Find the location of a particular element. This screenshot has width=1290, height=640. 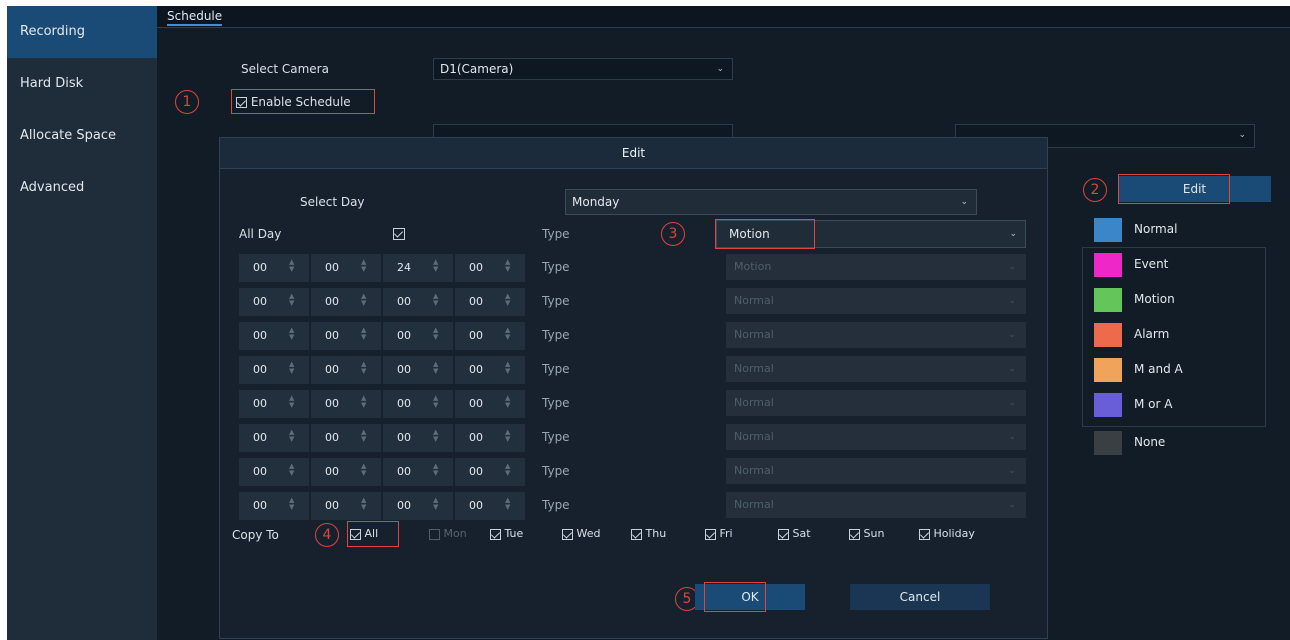

legend-label: M and A is located at coordinates (1158, 369).